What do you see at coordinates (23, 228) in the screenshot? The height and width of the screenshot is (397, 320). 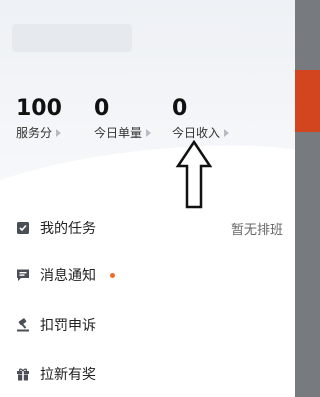 I see `task-icon` at bounding box center [23, 228].